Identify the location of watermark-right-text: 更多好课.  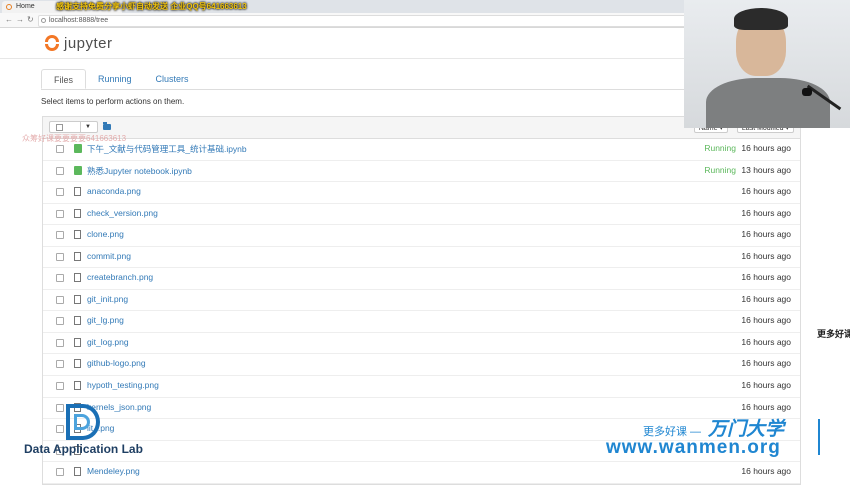
(833, 334).